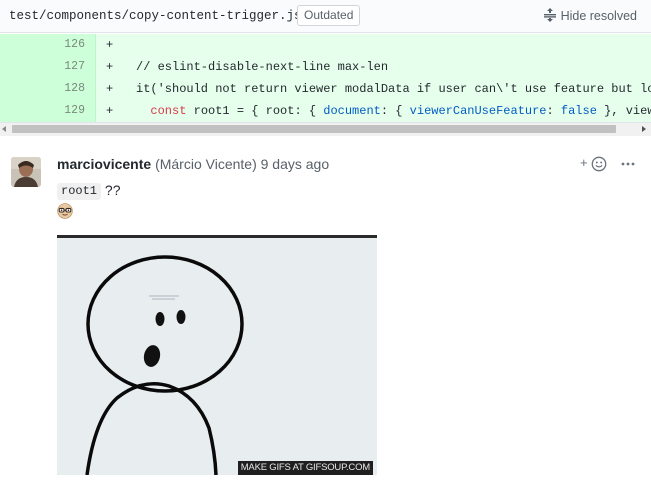 The height and width of the screenshot is (502, 651). What do you see at coordinates (48, 111) in the screenshot?
I see `line-number-cell: 129` at bounding box center [48, 111].